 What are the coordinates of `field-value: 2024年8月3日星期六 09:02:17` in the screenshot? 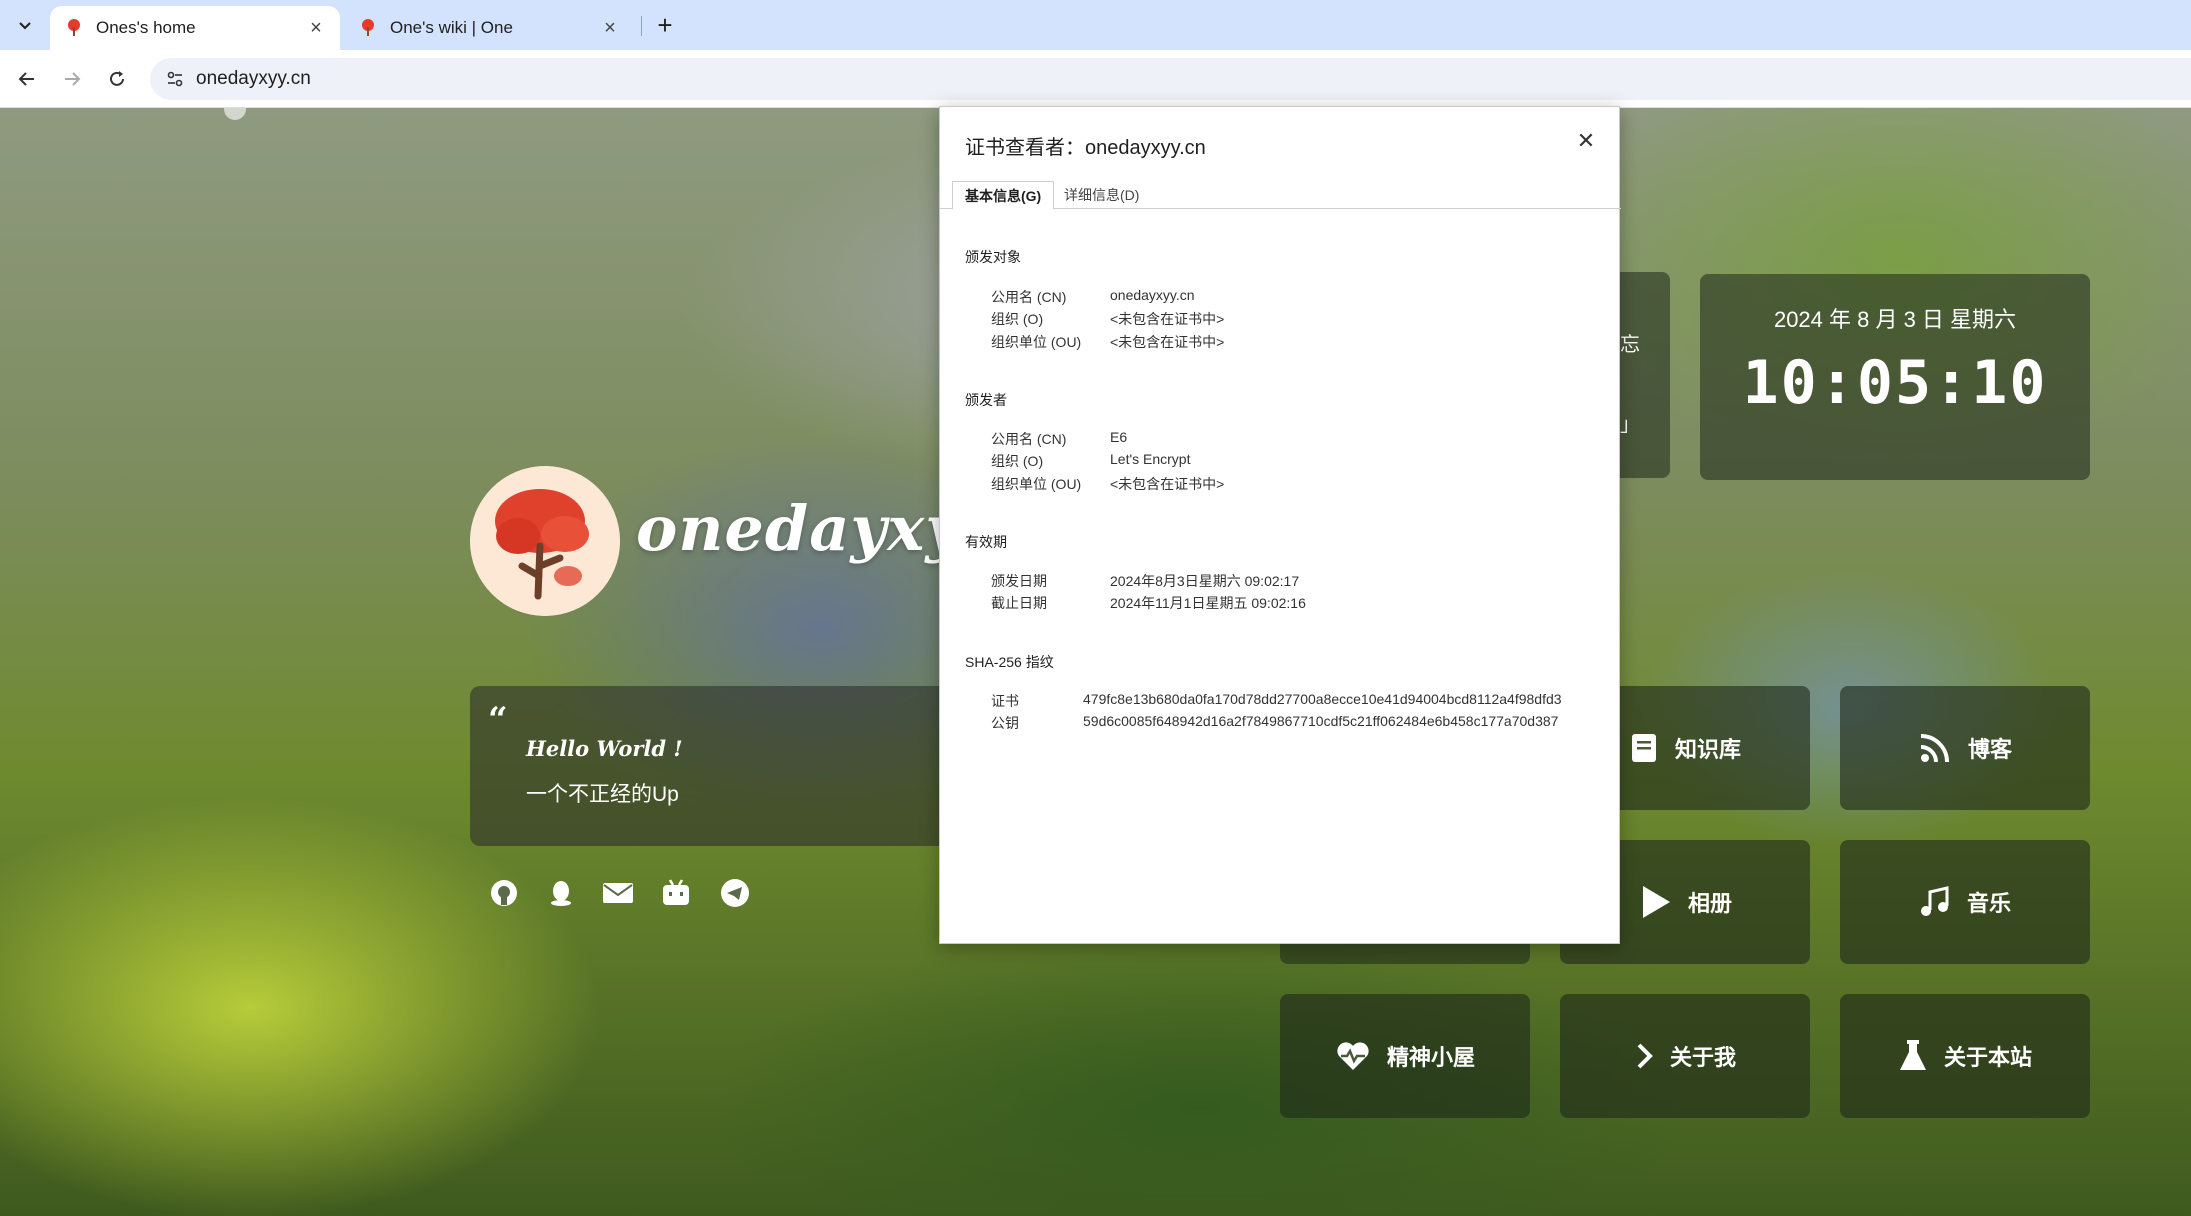 It's located at (1205, 581).